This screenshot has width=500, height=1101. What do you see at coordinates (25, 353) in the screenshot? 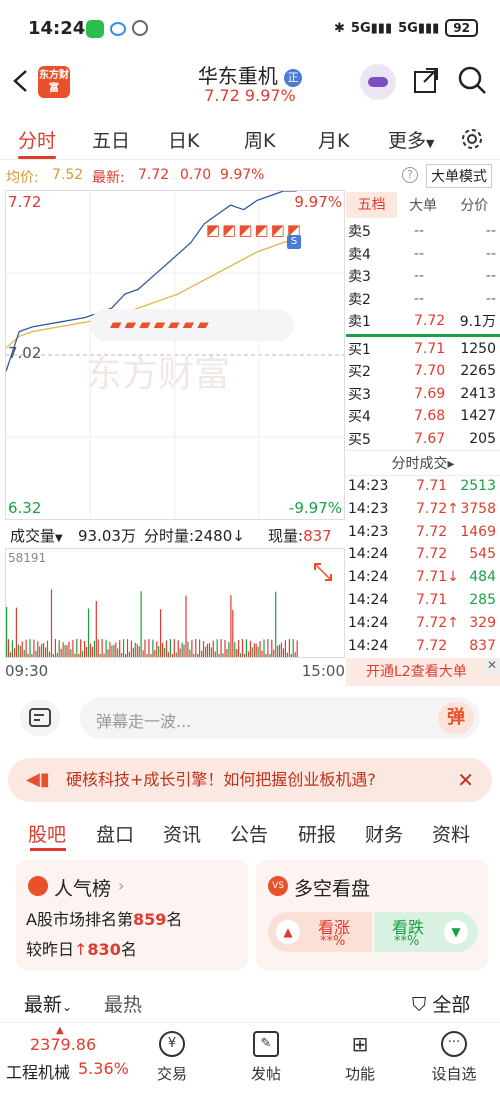
I see `mid-price-label: 7.02` at bounding box center [25, 353].